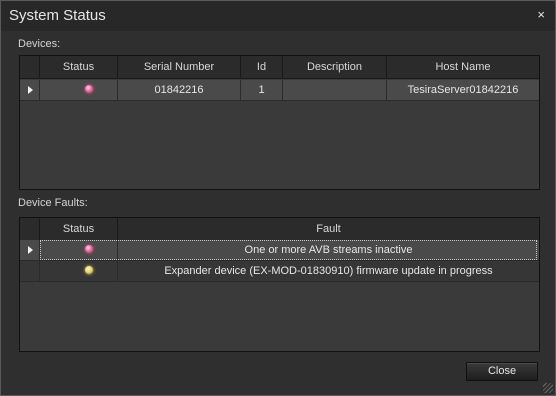  Describe the element at coordinates (57, 15) in the screenshot. I see `window-title: System Status` at that location.